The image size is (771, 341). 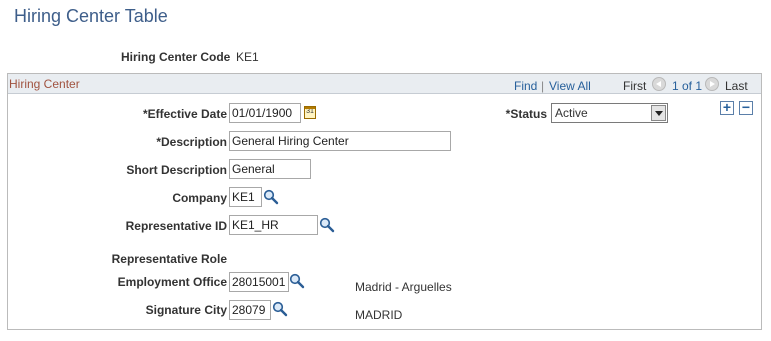 I want to click on representative-id-field: KE1_HR, so click(x=273, y=225).